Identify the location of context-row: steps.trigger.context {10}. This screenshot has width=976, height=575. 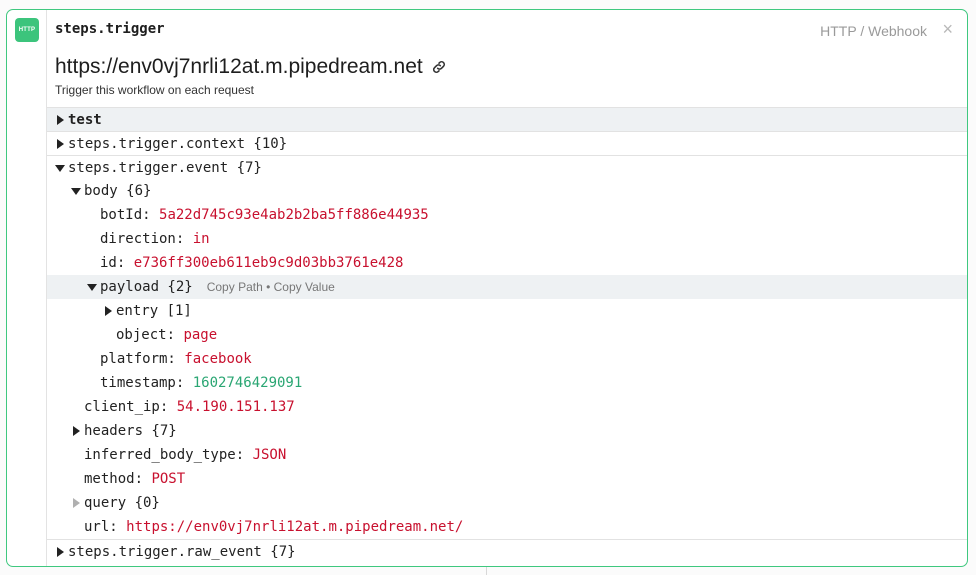
(507, 143).